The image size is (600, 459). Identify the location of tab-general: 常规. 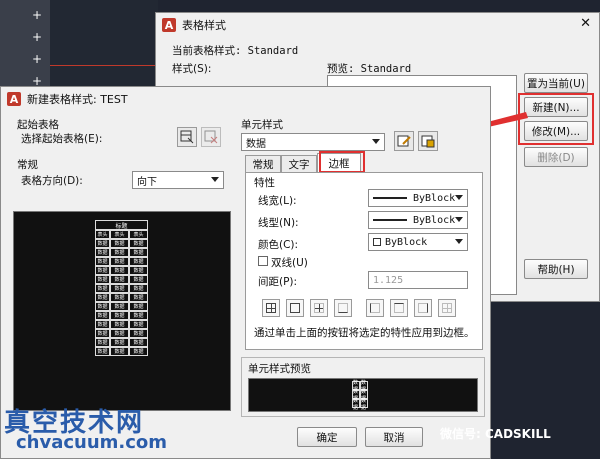
(263, 164).